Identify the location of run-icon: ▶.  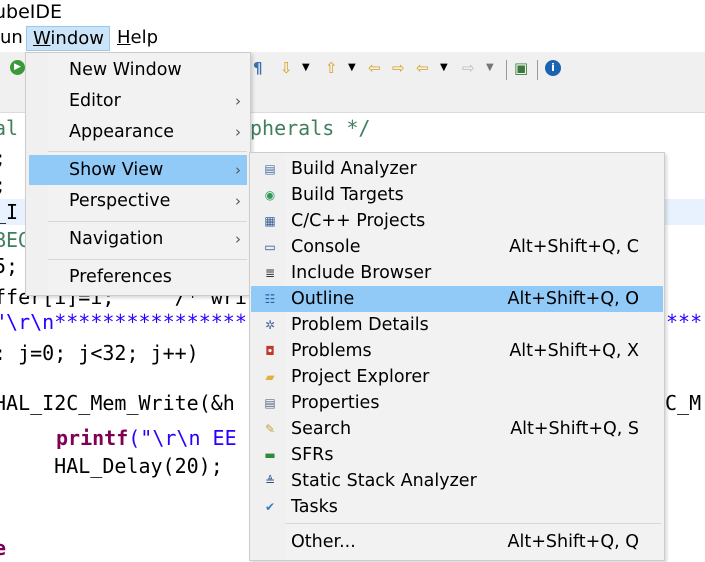
(17, 67).